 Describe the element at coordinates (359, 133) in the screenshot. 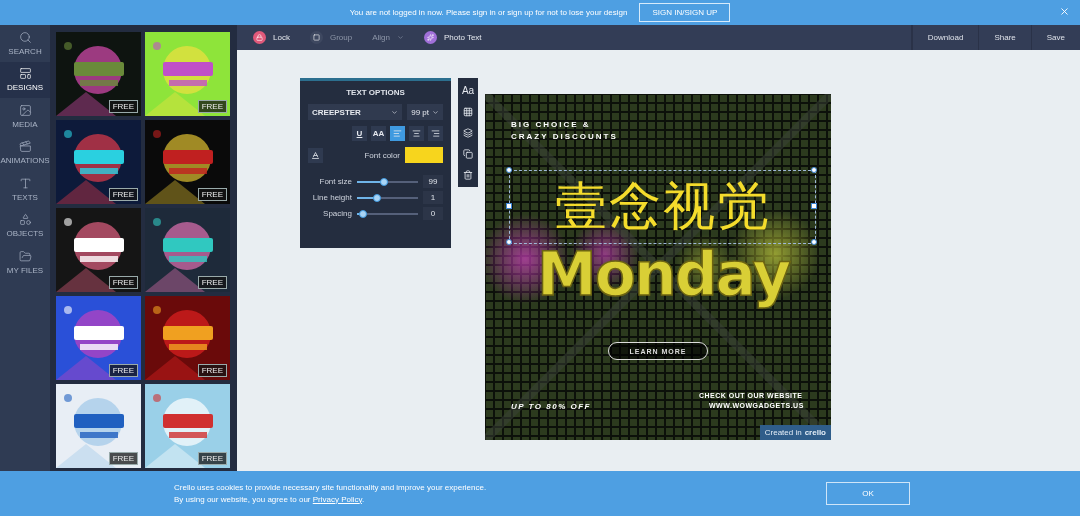

I see `style-button: U` at that location.